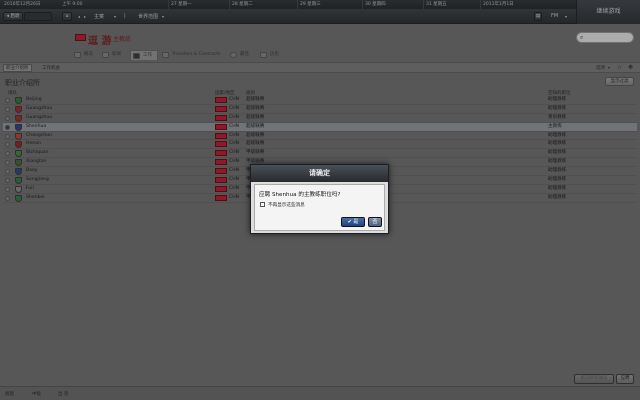 The height and width of the screenshot is (400, 640). I want to click on dont-show-again-checkbox, so click(262, 204).